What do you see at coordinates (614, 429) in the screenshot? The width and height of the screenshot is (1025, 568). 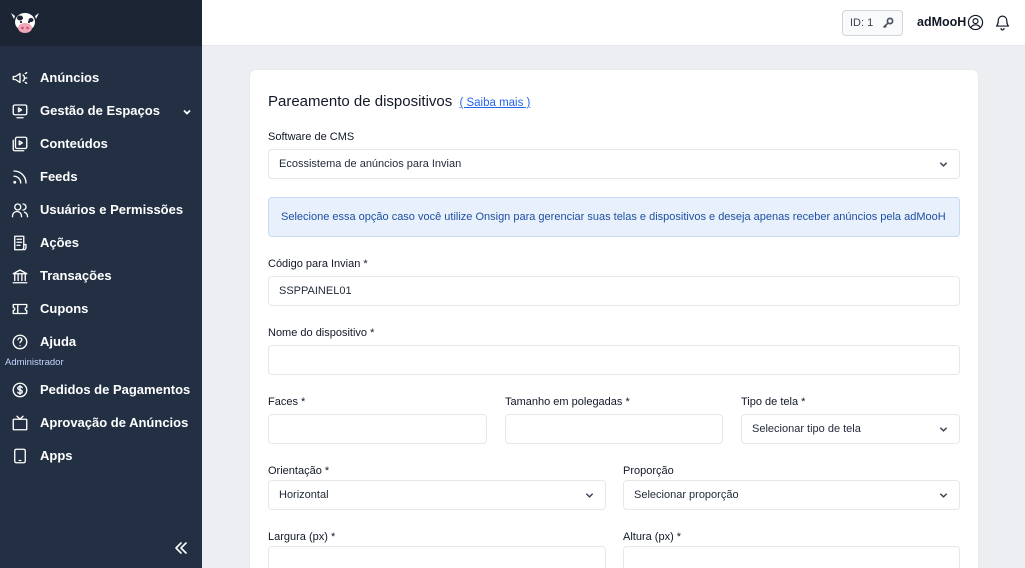 I see `size-inches-input` at bounding box center [614, 429].